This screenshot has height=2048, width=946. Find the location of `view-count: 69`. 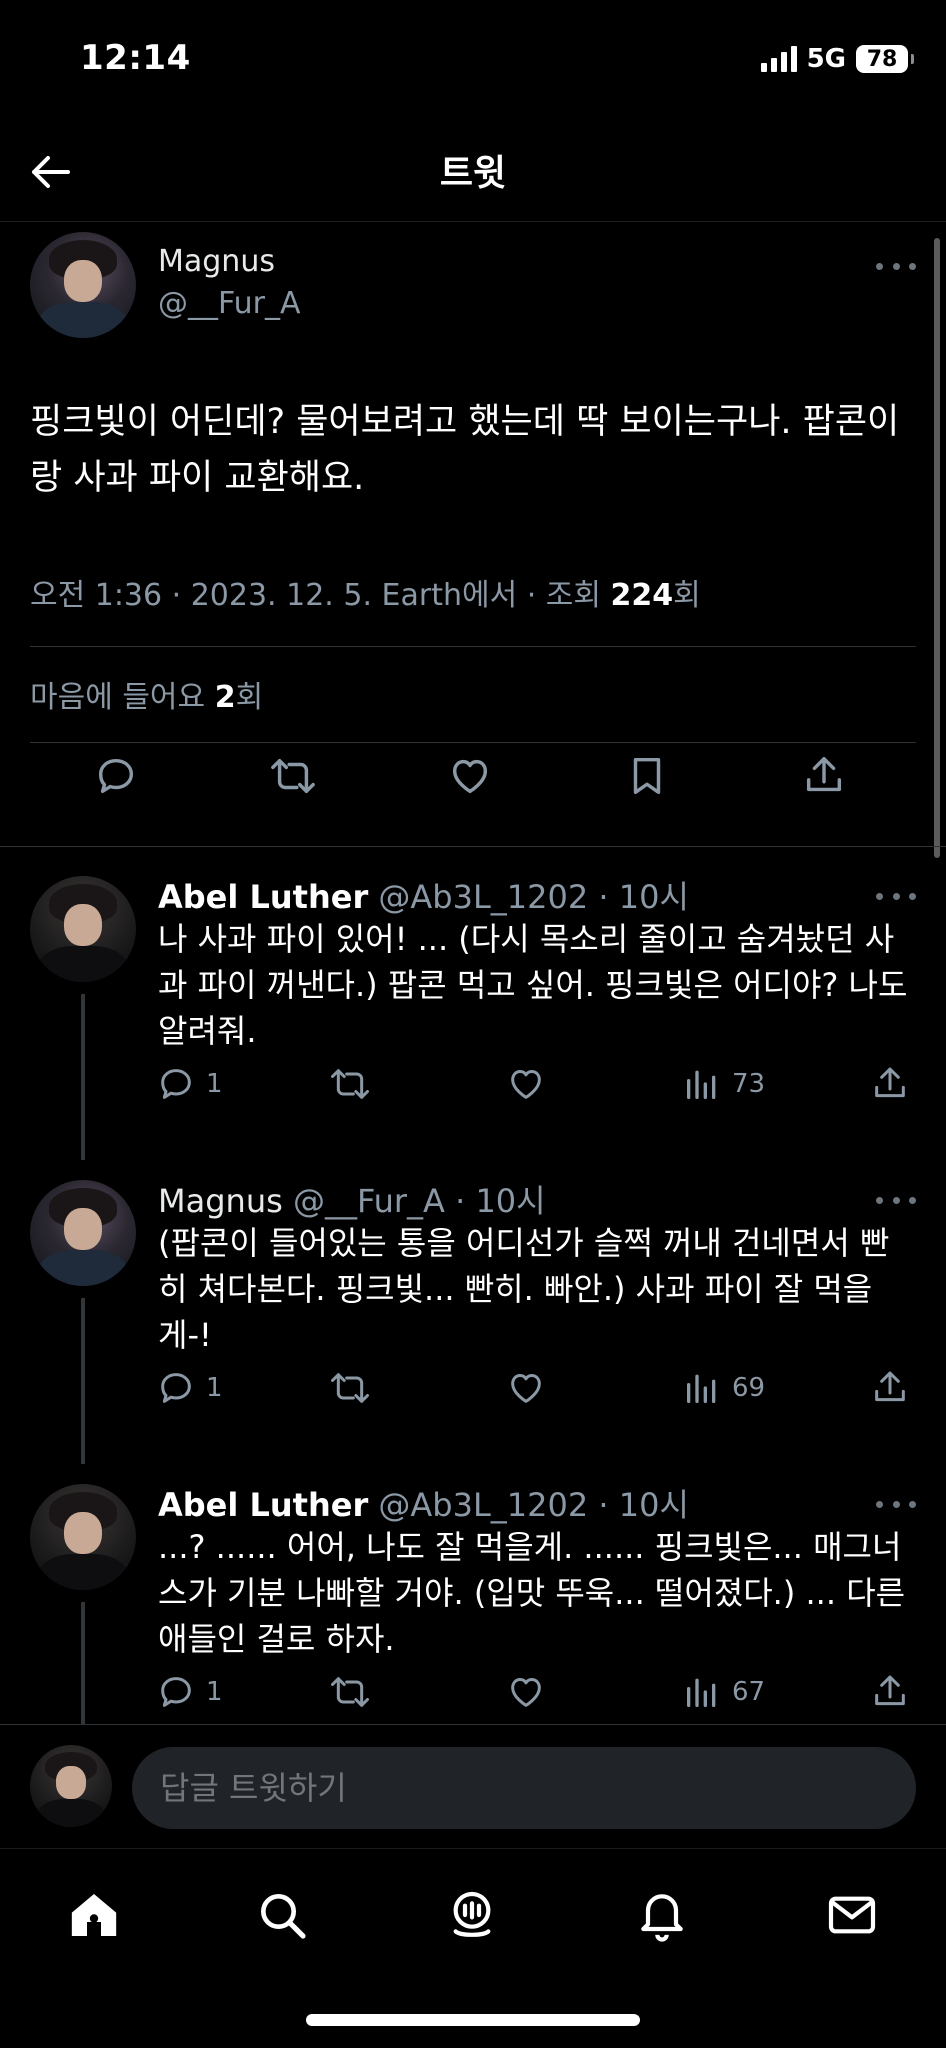

view-count: 69 is located at coordinates (749, 1388).